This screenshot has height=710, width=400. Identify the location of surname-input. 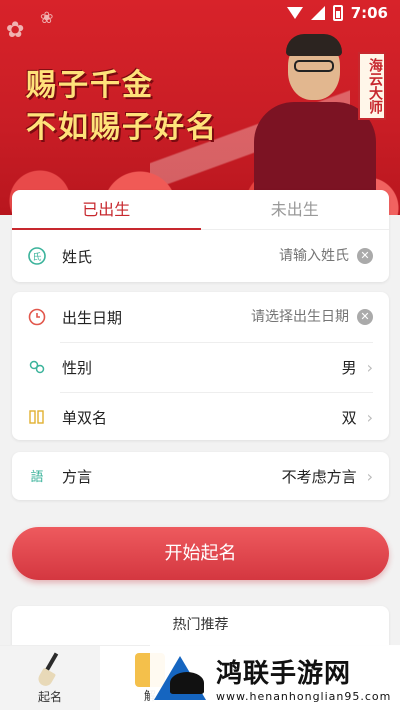
(269, 256).